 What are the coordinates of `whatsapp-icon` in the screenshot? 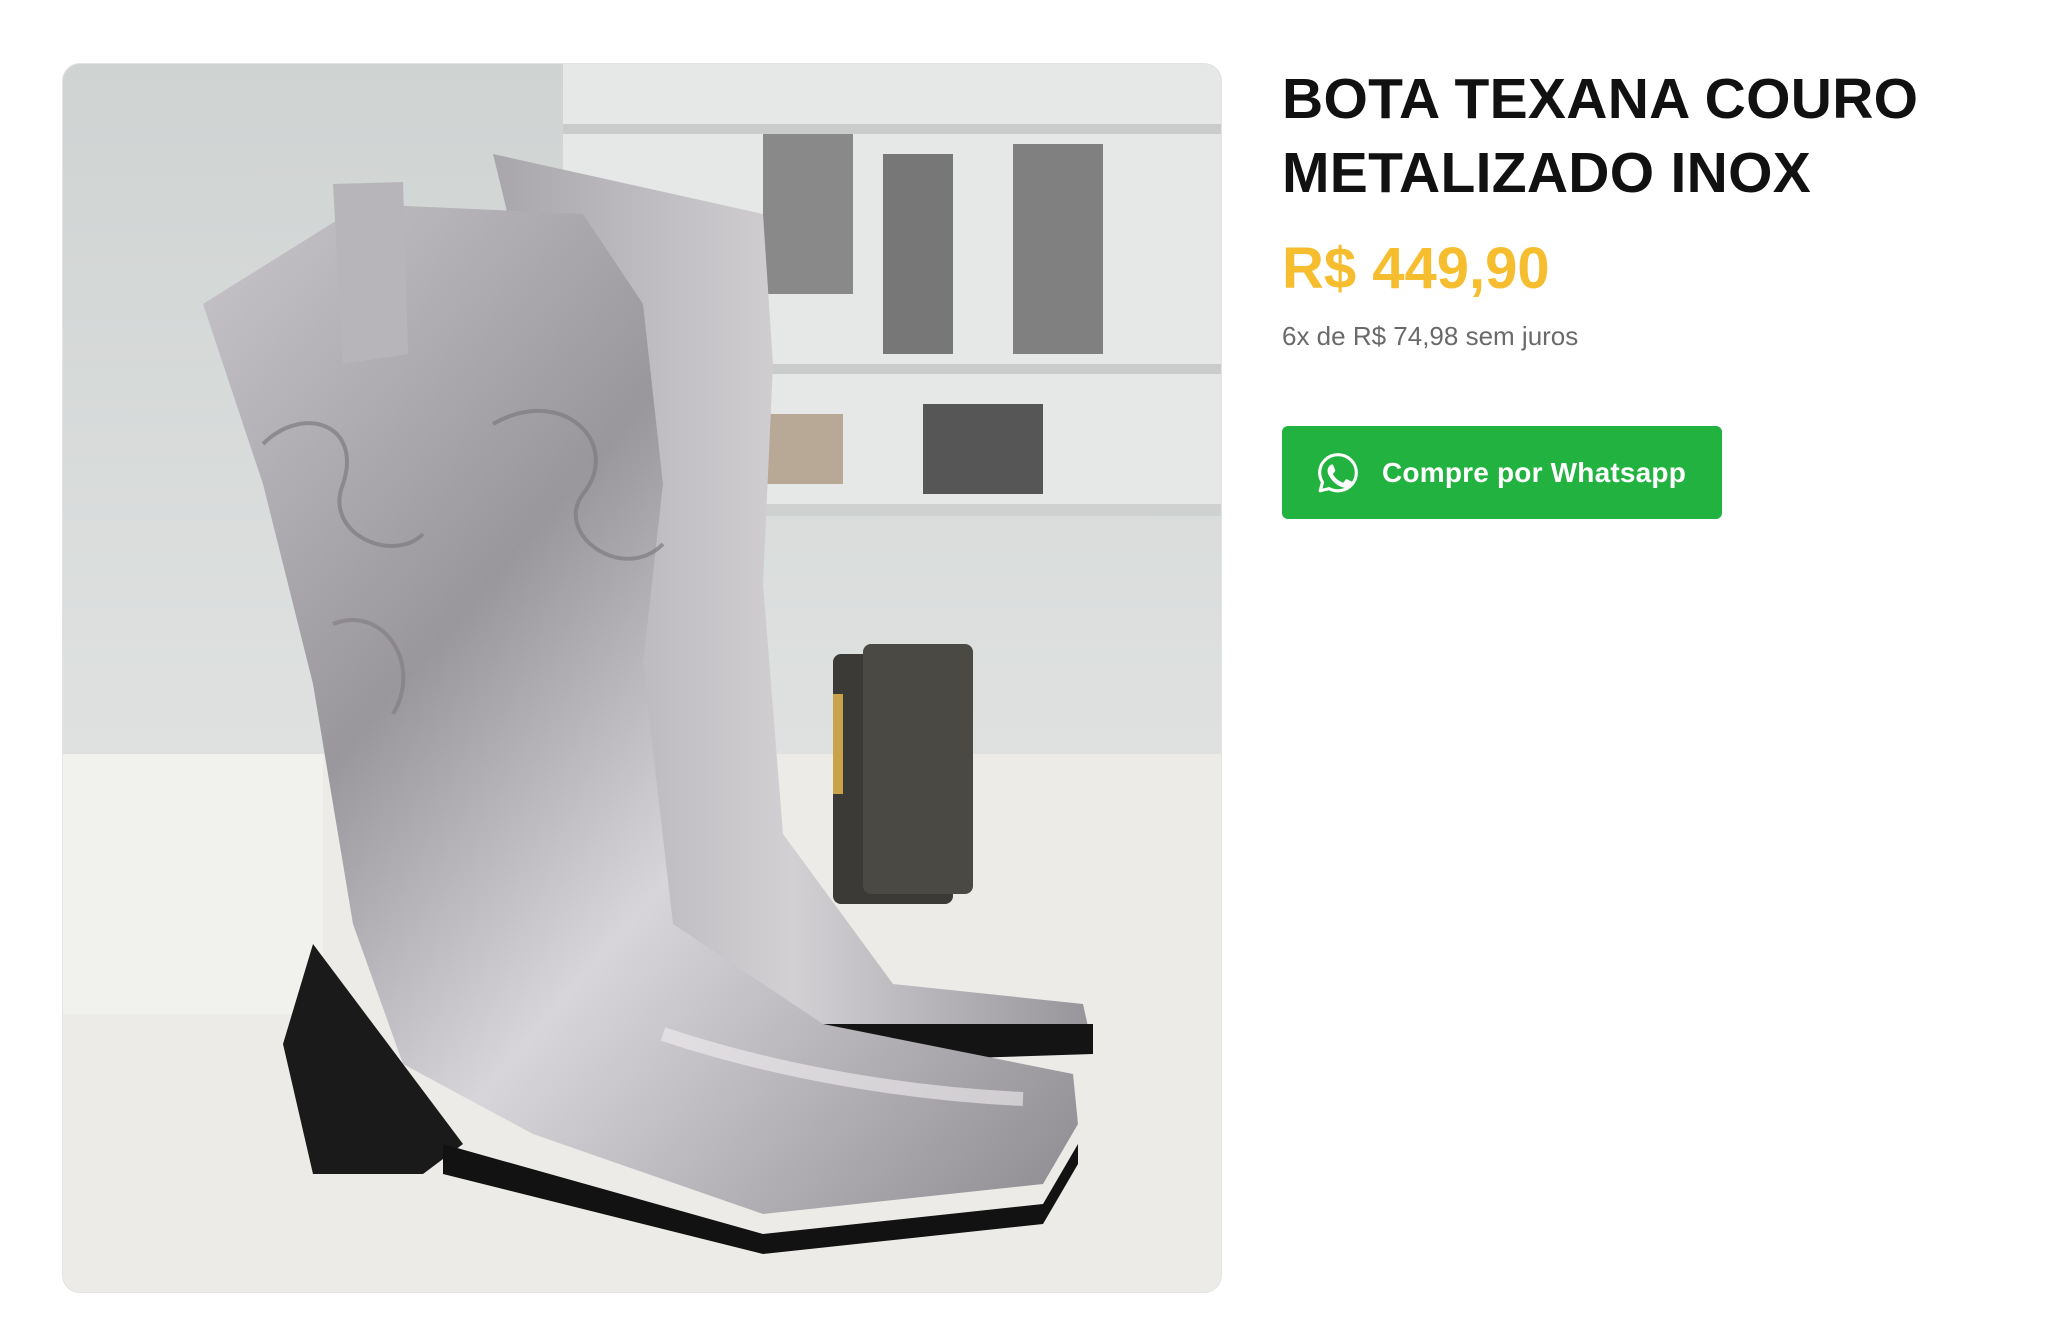 It's located at (1338, 473).